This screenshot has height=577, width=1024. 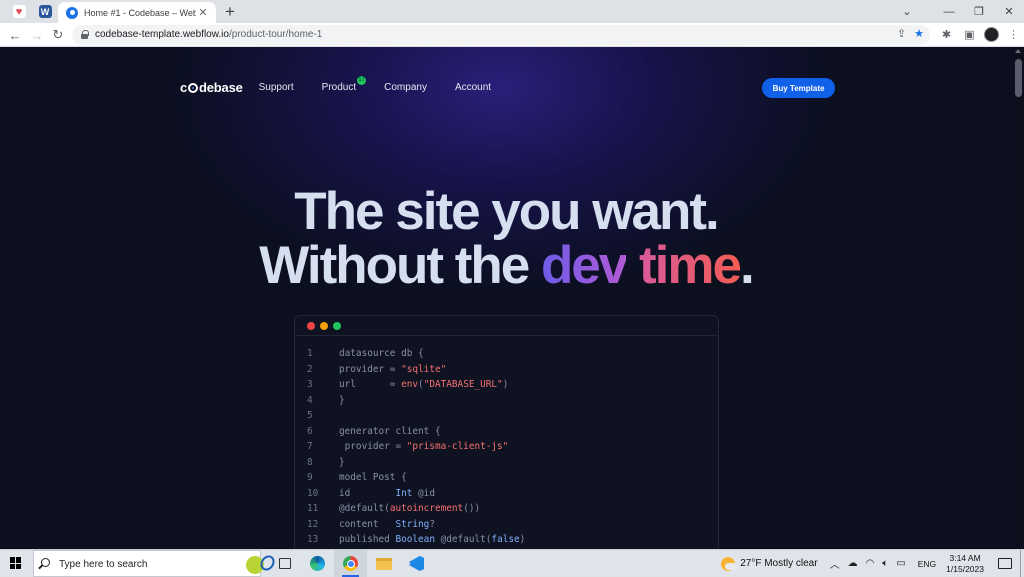 I want to click on task-view-button, so click(x=284, y=563).